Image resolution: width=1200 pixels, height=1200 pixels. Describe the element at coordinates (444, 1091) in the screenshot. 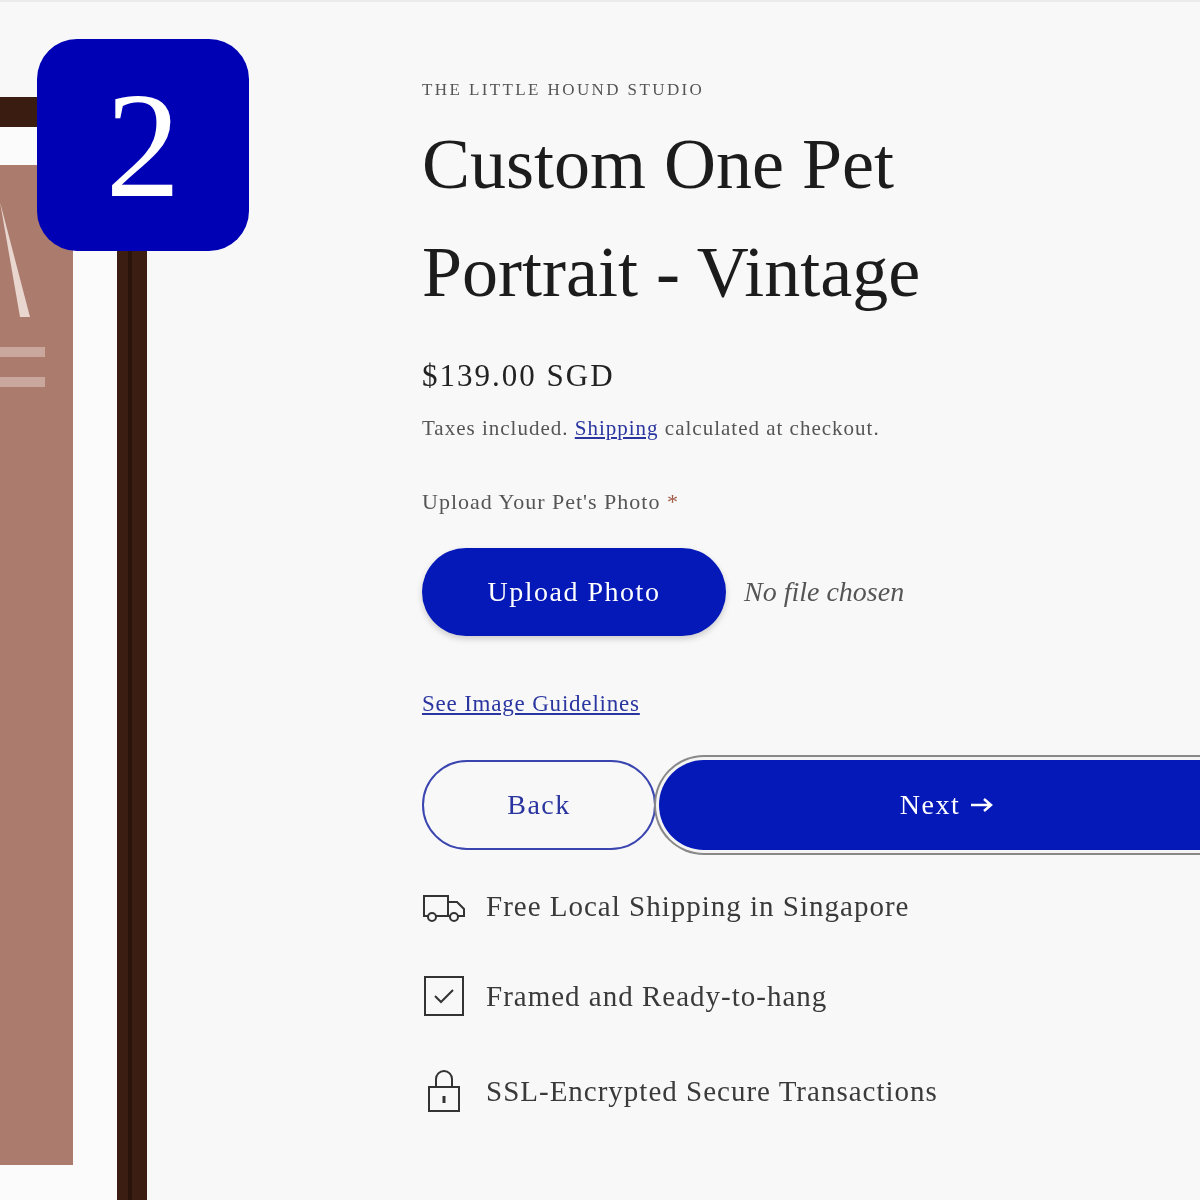

I see `lock-icon` at that location.